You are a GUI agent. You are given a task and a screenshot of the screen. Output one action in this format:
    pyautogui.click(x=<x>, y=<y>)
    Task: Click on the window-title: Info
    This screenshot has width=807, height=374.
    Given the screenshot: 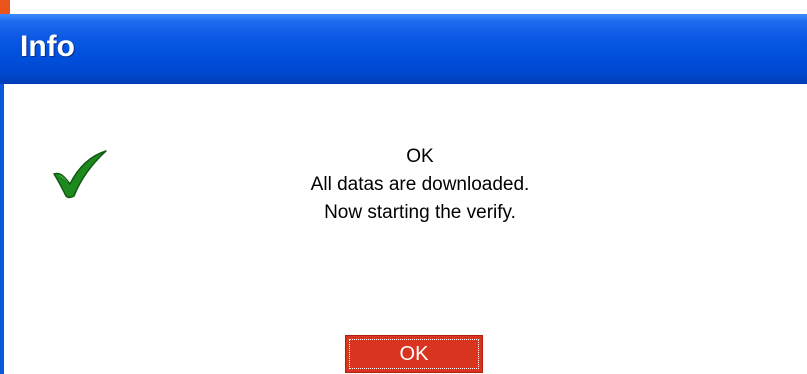 What is the action you would take?
    pyautogui.click(x=47, y=46)
    